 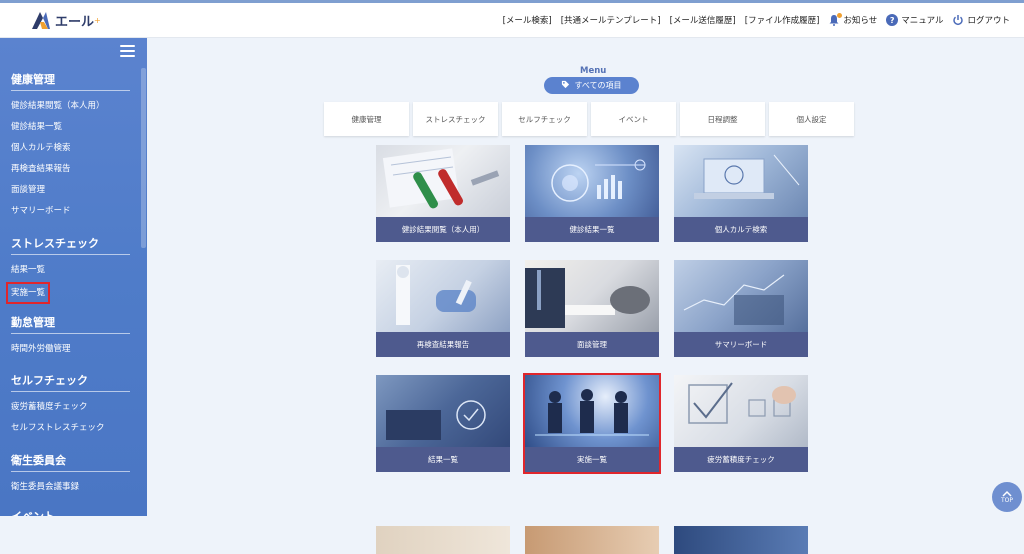 I want to click on tab-schedule: 日程調整, so click(x=722, y=119).